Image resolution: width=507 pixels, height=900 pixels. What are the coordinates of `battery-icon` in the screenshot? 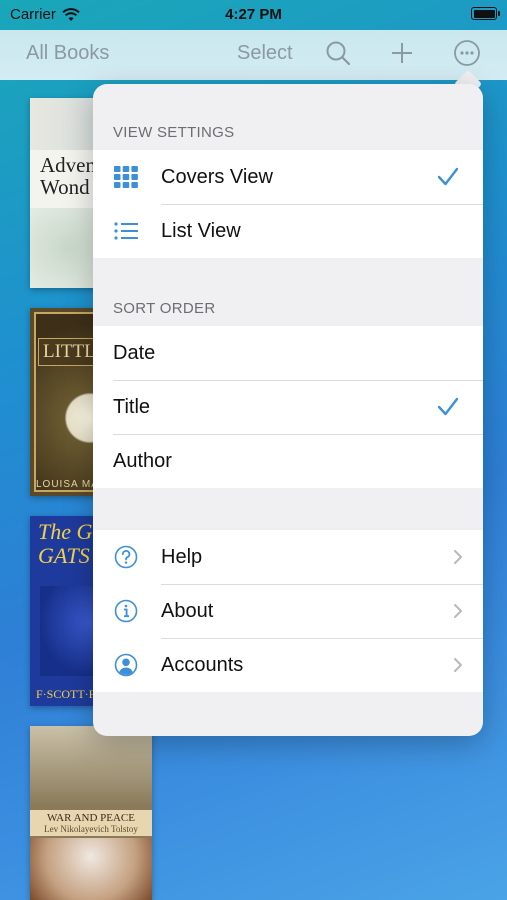 It's located at (485, 13).